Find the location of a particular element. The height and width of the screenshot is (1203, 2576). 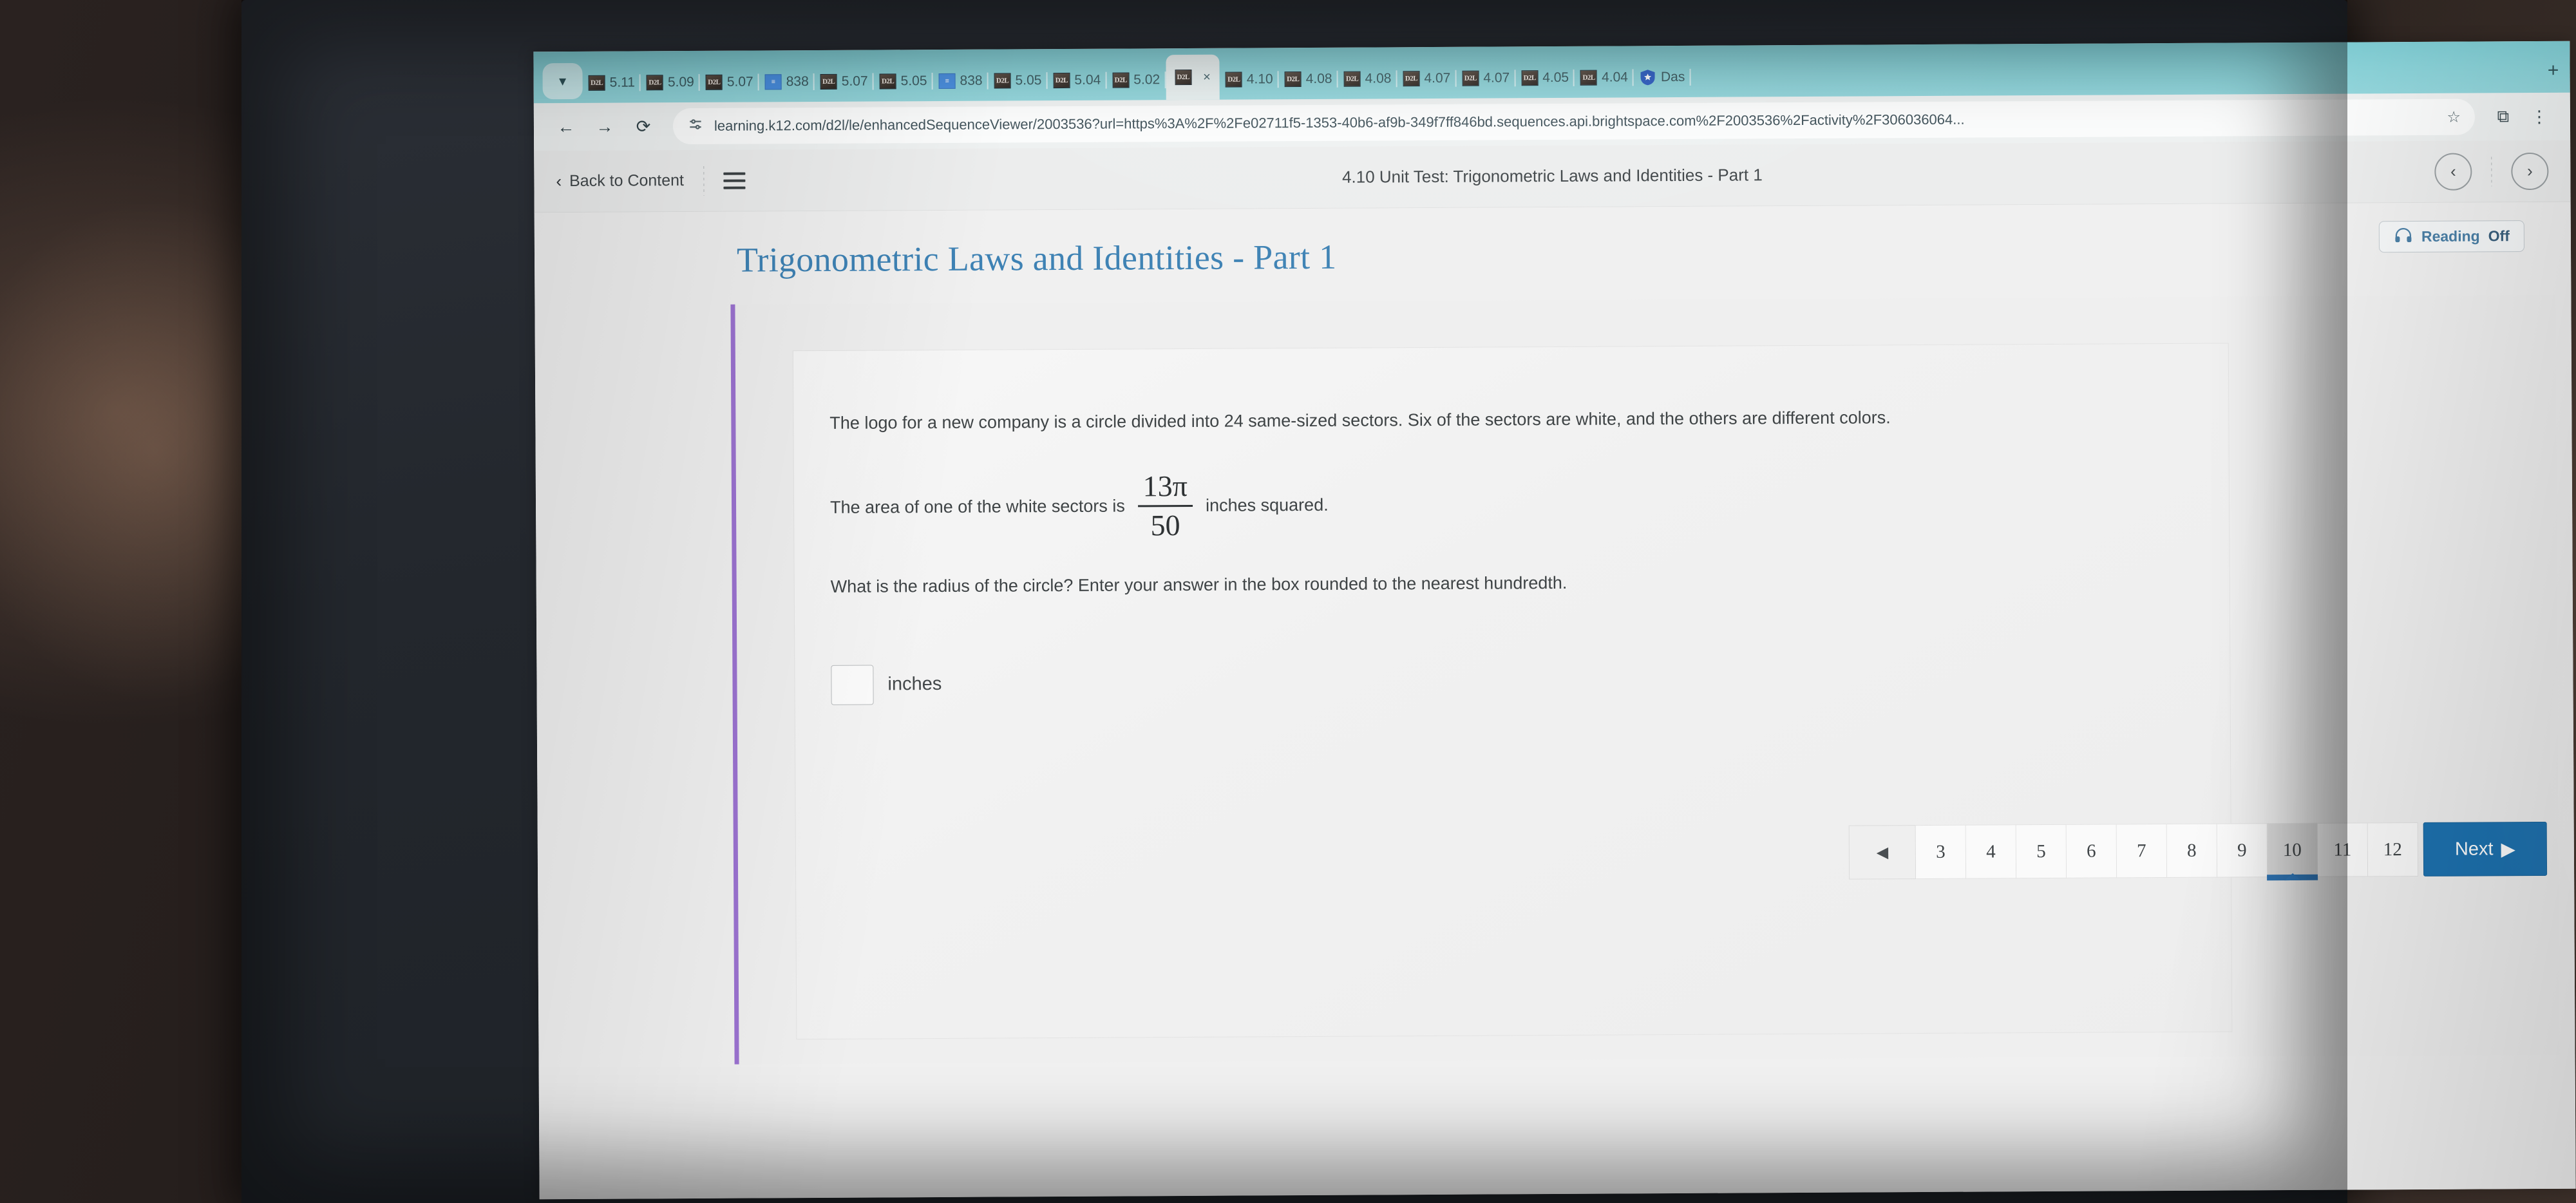

chevron-down-icon: ▾ is located at coordinates (562, 81).